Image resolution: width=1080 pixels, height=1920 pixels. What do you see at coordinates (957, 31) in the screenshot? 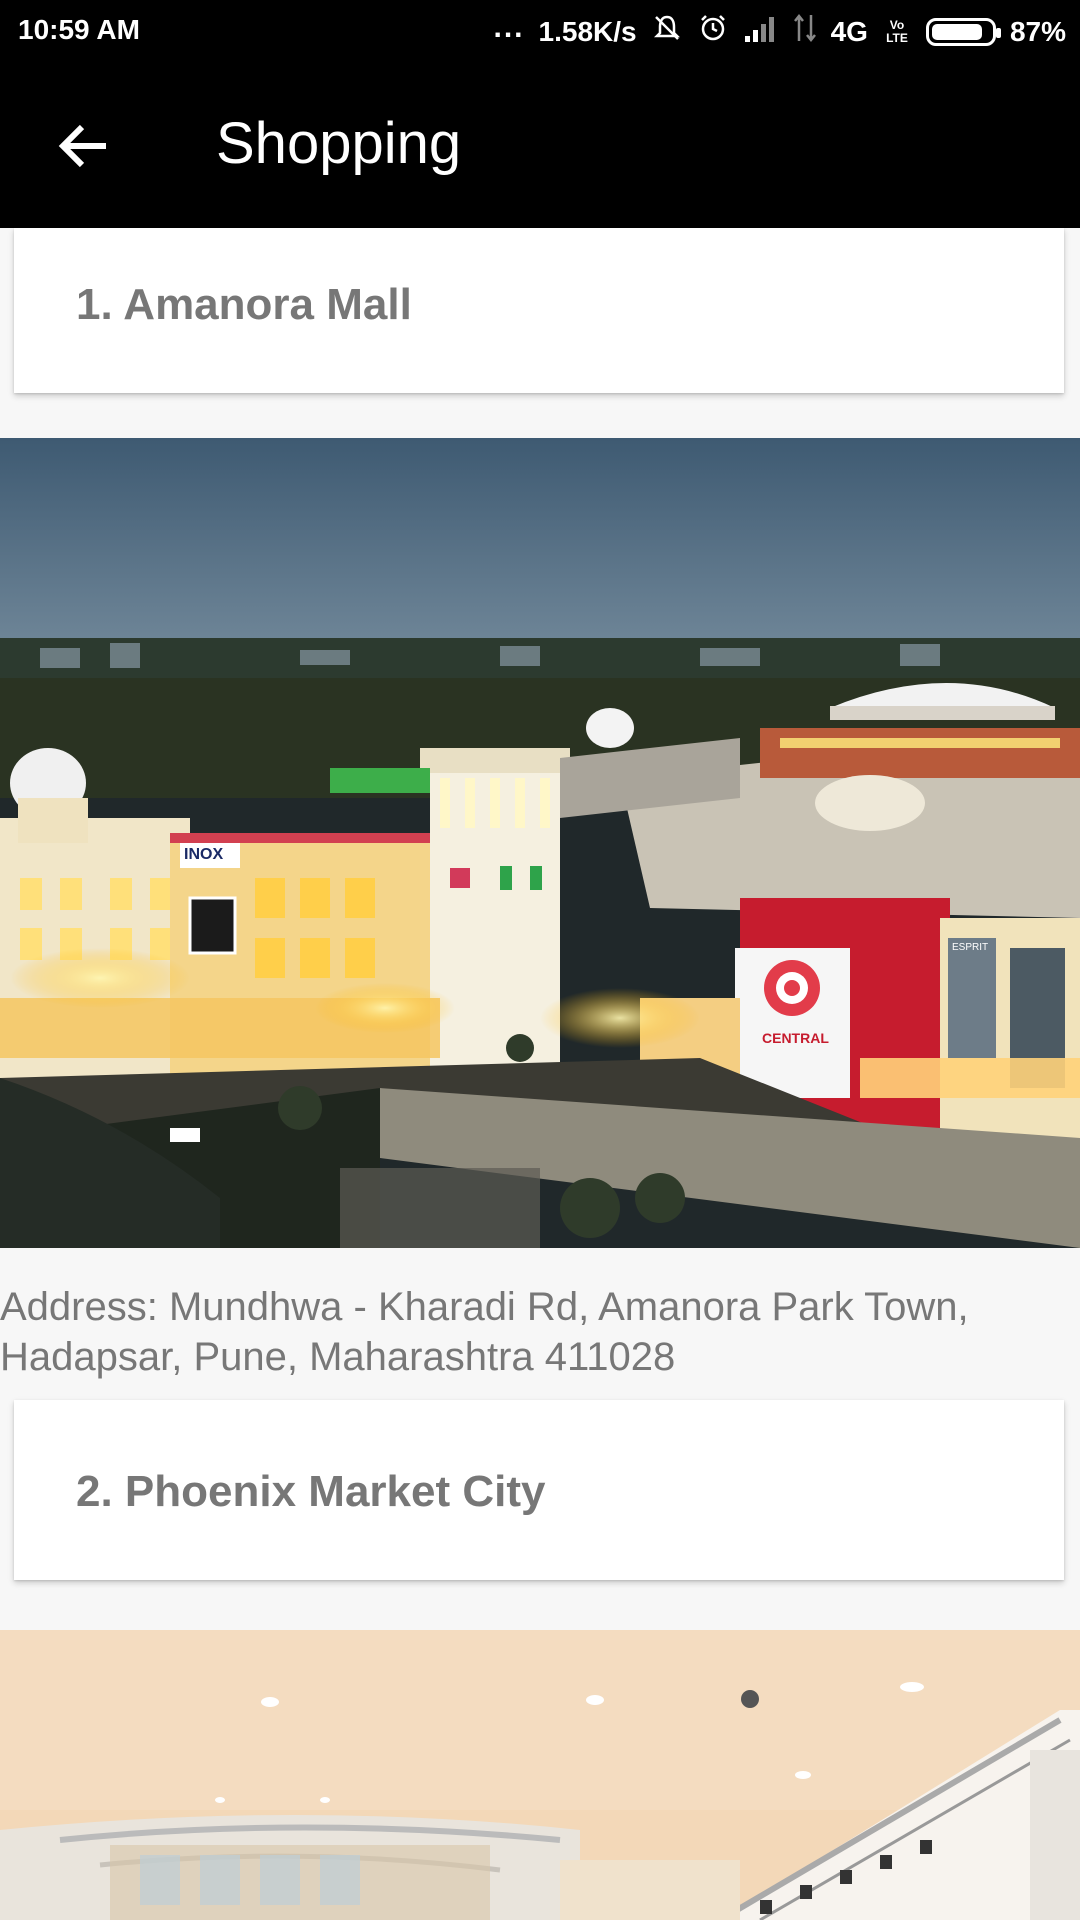
I see `battery-fill` at bounding box center [957, 31].